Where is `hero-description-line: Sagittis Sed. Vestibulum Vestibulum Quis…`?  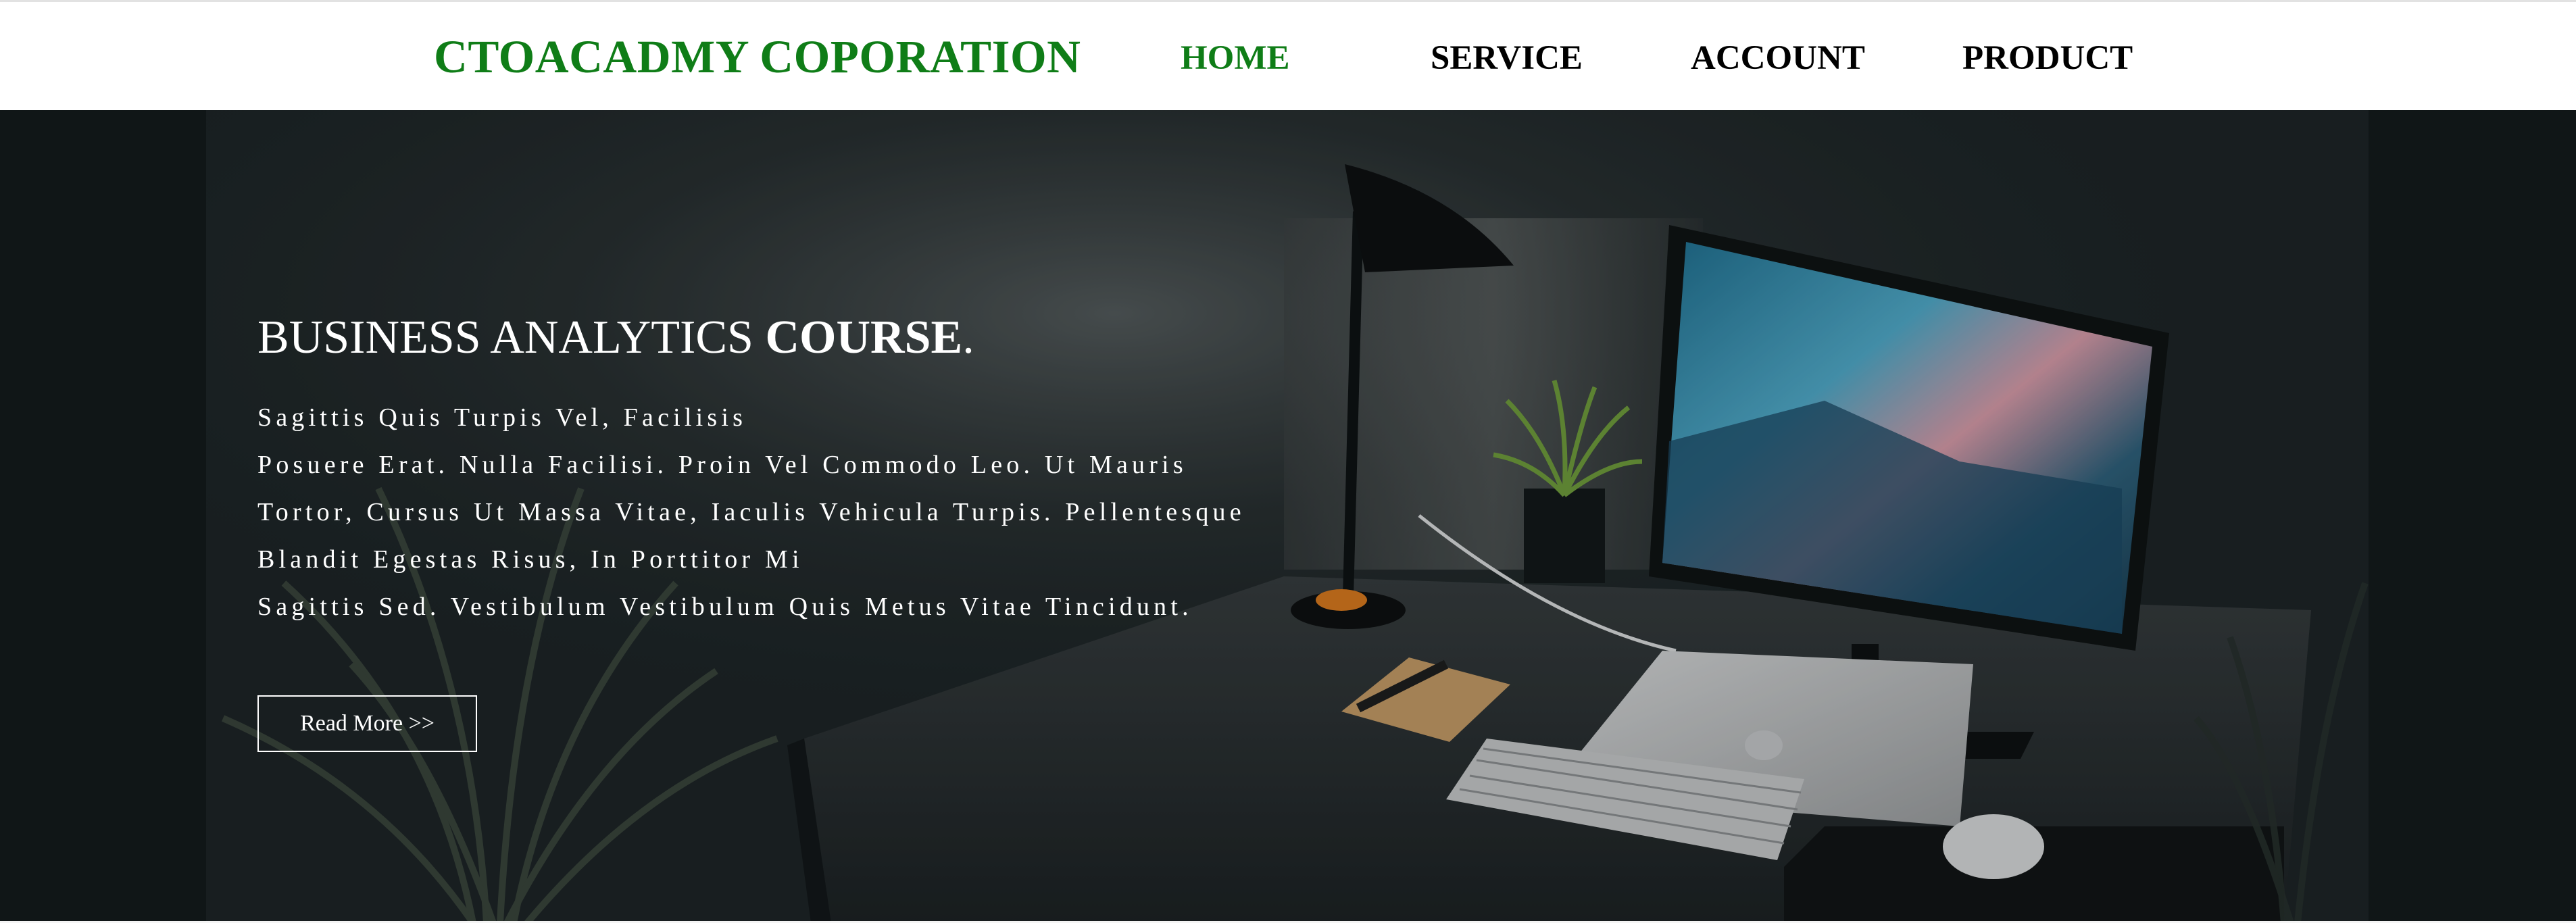
hero-description-line: Sagittis Sed. Vestibulum Vestibulum Quis… is located at coordinates (725, 607).